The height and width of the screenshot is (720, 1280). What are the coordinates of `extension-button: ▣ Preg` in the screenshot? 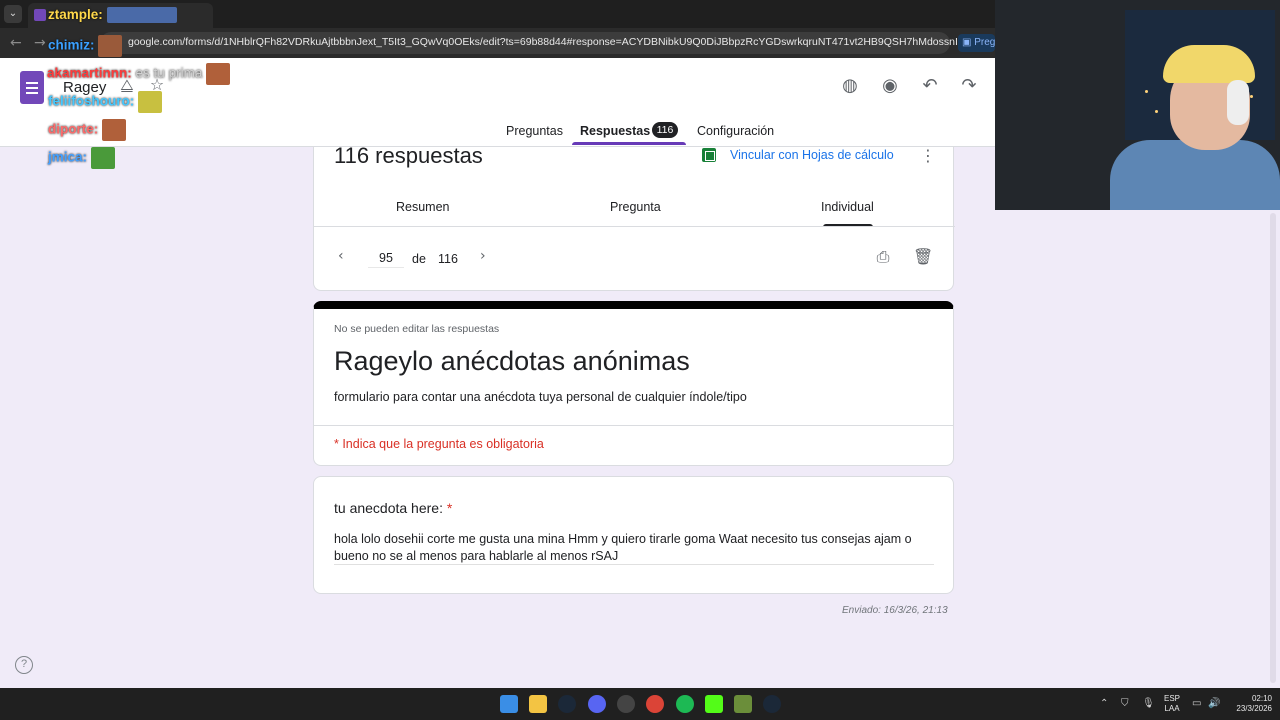 It's located at (976, 43).